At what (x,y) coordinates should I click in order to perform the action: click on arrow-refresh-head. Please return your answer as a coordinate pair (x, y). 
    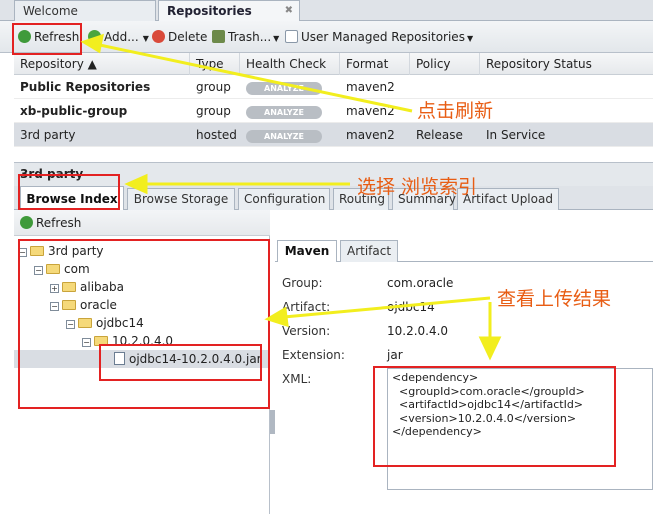
    Looking at the image, I should click on (92, 43).